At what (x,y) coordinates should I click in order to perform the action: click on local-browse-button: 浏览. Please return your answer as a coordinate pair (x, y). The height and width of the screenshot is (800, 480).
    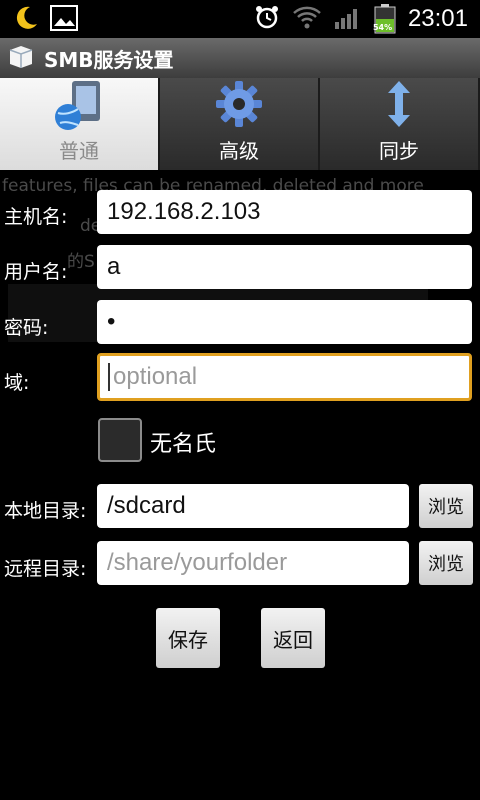
    Looking at the image, I should click on (446, 506).